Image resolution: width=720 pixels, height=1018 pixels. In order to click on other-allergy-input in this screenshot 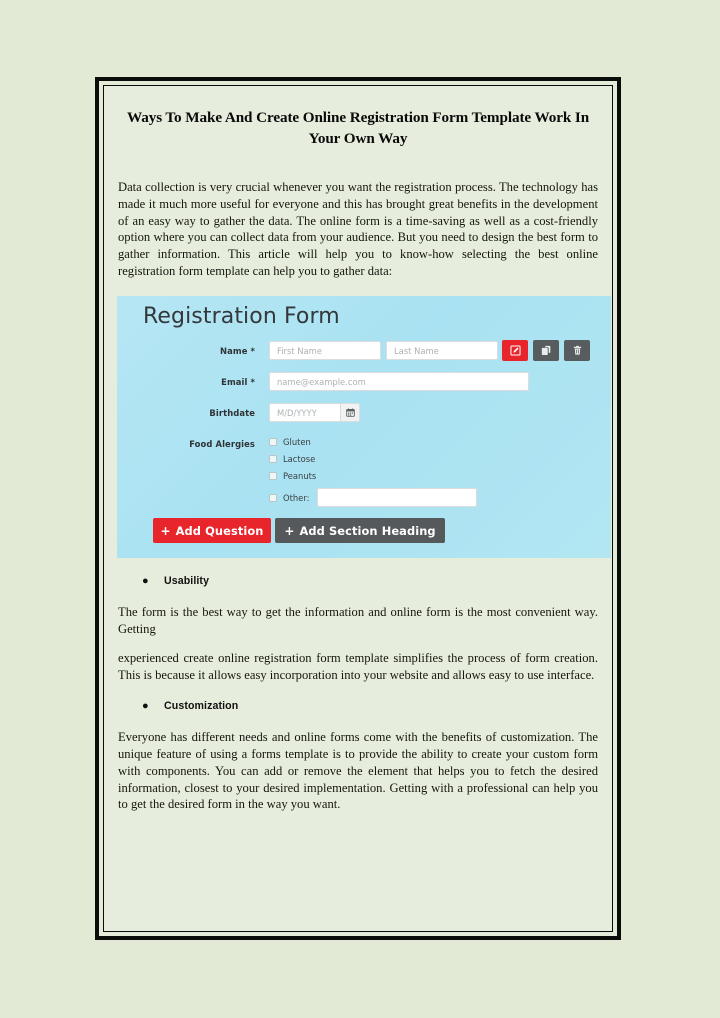, I will do `click(397, 498)`.